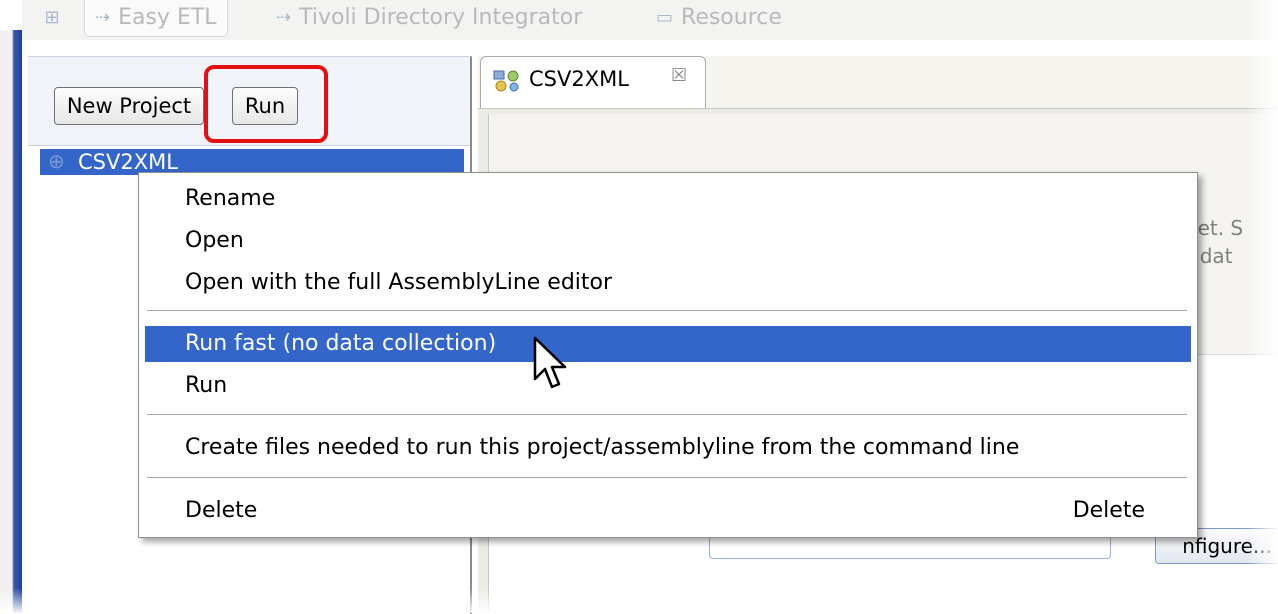 Image resolution: width=1278 pixels, height=614 pixels. I want to click on close-icon: ☒, so click(679, 75).